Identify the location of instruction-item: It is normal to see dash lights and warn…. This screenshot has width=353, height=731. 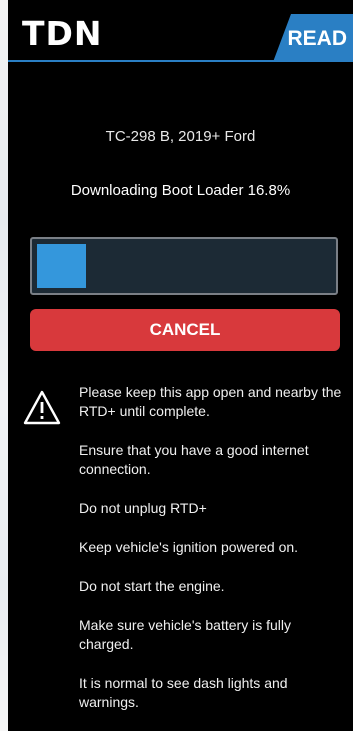
(183, 692).